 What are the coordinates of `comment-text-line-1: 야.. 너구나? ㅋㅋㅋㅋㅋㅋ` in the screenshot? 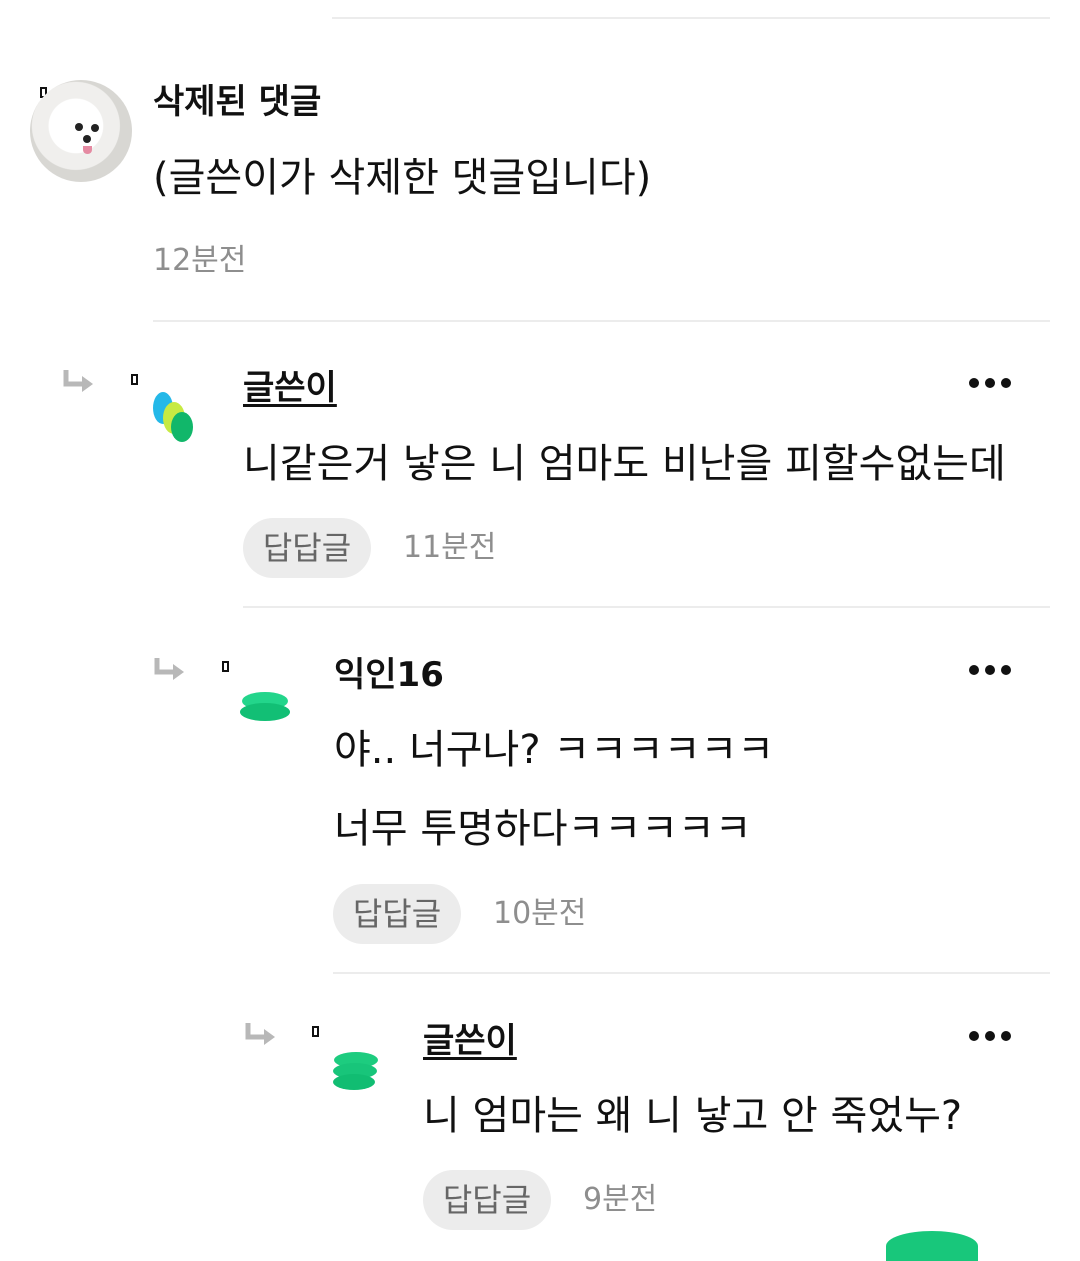 It's located at (554, 750).